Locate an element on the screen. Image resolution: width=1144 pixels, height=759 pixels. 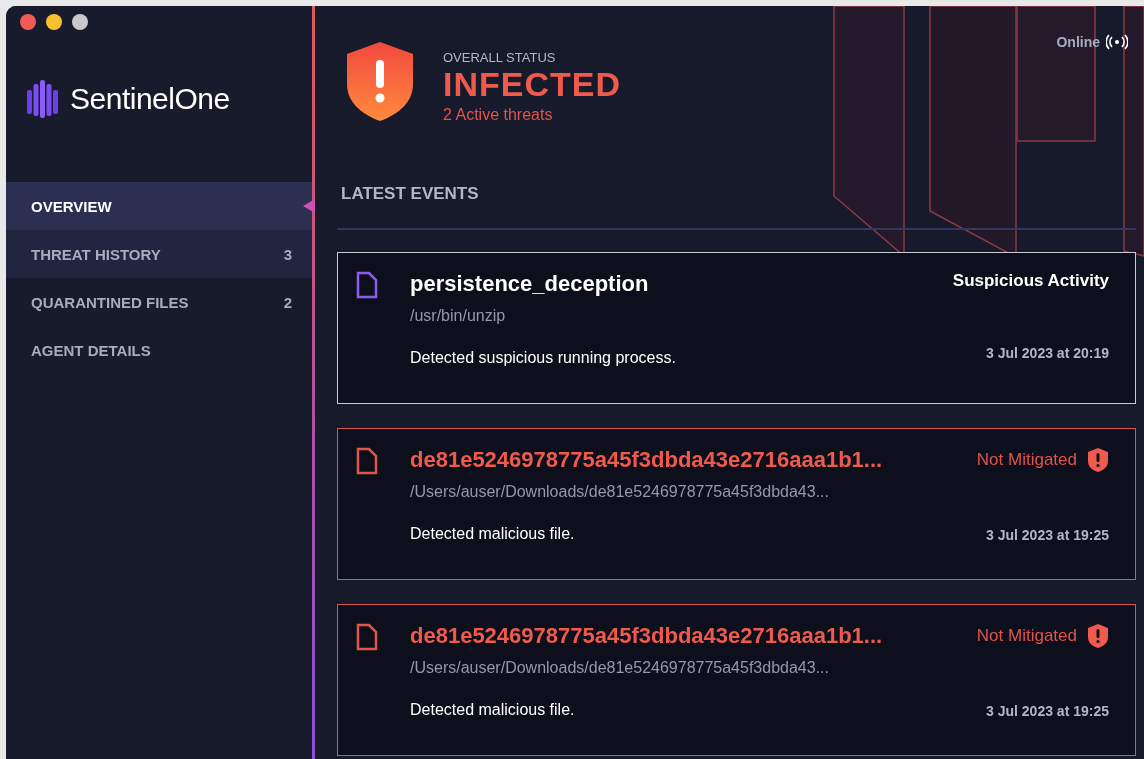
event-card: persistence_deception /usr/bin/unzip Detected suspicious running process. Suspicious Activity 3 Jul 2023 at 20:19 is located at coordinates (736, 328).